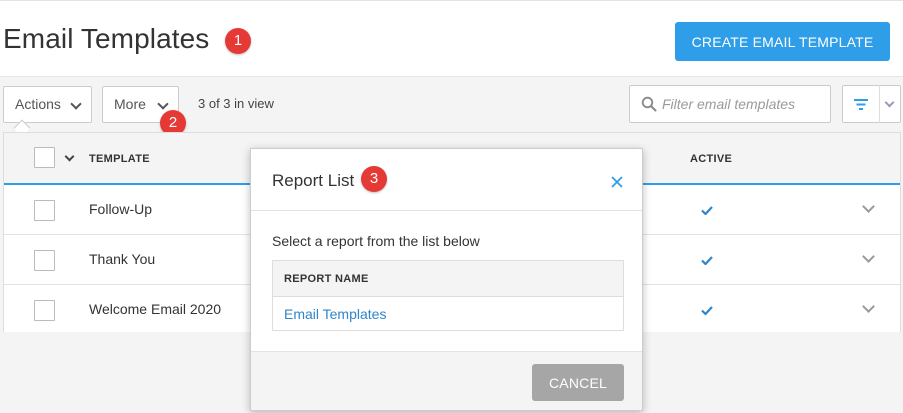 The height and width of the screenshot is (413, 903). What do you see at coordinates (44, 157) in the screenshot?
I see `select-all-checkbox` at bounding box center [44, 157].